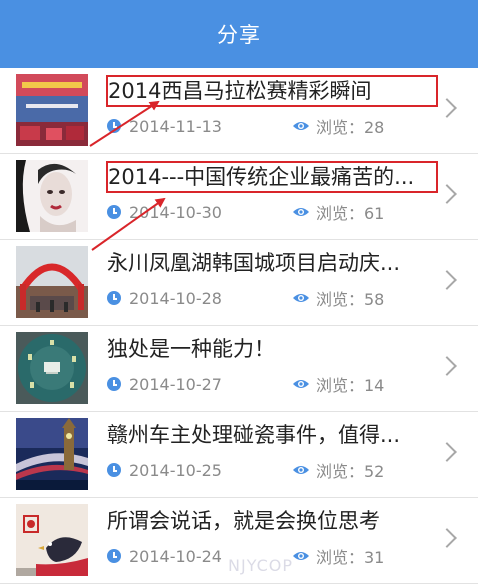 The width and height of the screenshot is (478, 587). What do you see at coordinates (239, 283) in the screenshot?
I see `list-item: 永川凤凰湖韩国城项目启动庆... 2014-10-28 浏览：58` at bounding box center [239, 283].